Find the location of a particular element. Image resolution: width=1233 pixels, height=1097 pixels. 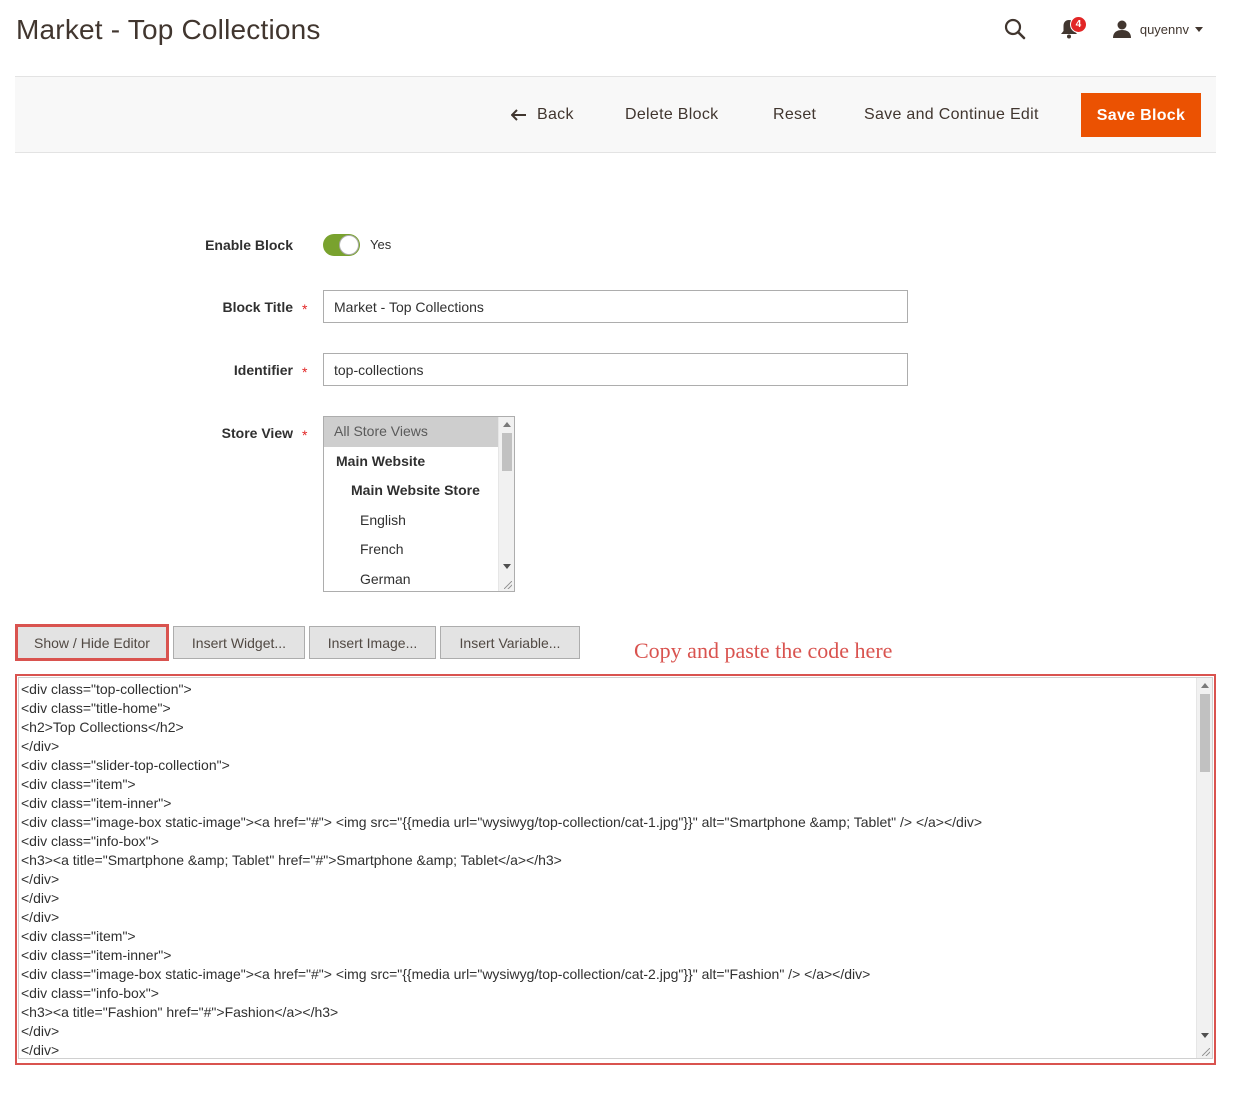

header-actions: 4 quyennv is located at coordinates (1101, 29).